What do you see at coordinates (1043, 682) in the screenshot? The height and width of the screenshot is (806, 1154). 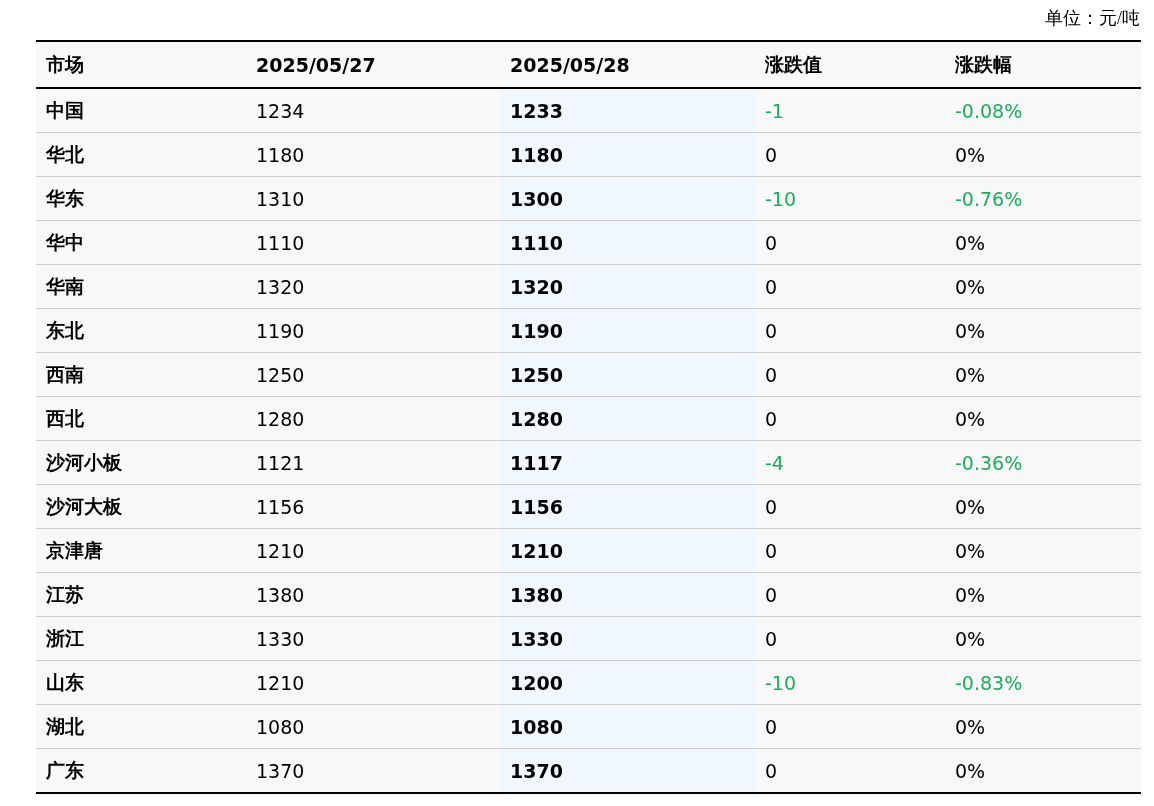 I see `change-percent-cell: -0.83%` at bounding box center [1043, 682].